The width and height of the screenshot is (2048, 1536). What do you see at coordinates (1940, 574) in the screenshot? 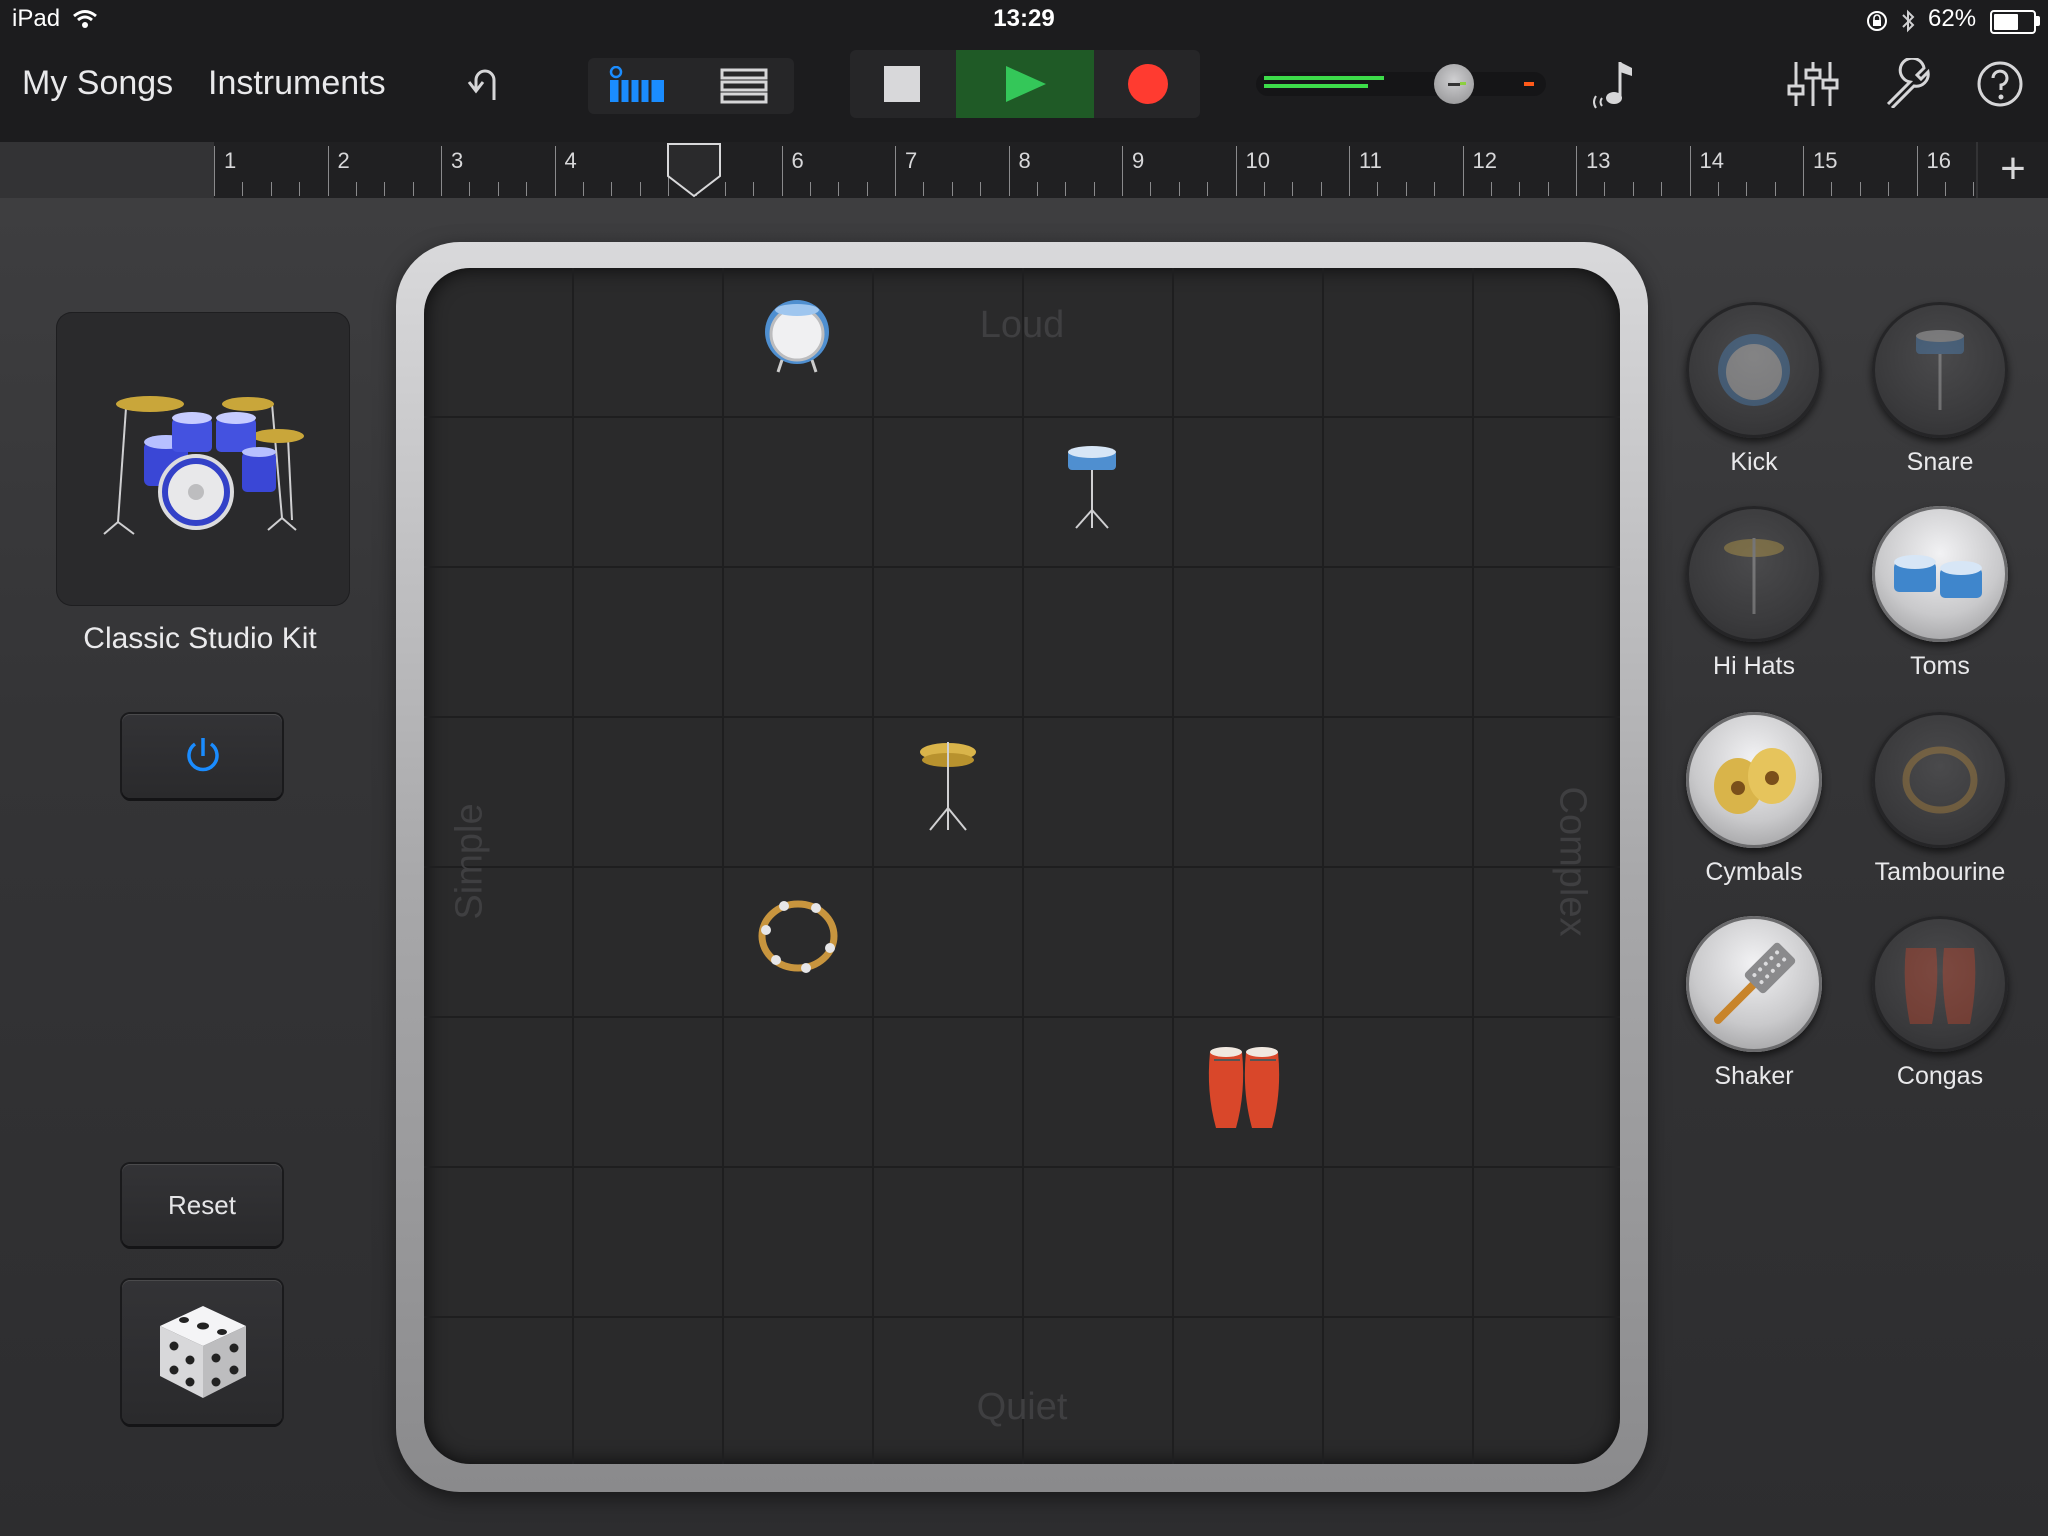
I see `toms-toggle` at bounding box center [1940, 574].